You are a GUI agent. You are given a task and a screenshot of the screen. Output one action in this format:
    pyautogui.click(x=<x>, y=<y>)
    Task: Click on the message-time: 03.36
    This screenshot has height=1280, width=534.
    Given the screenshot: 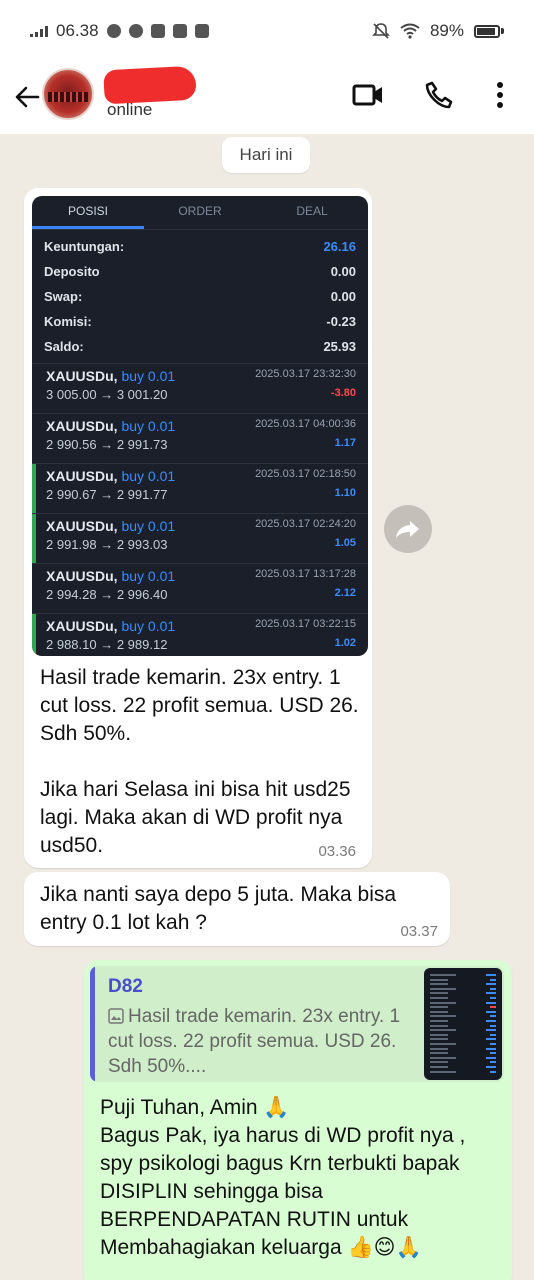 What is the action you would take?
    pyautogui.click(x=337, y=851)
    